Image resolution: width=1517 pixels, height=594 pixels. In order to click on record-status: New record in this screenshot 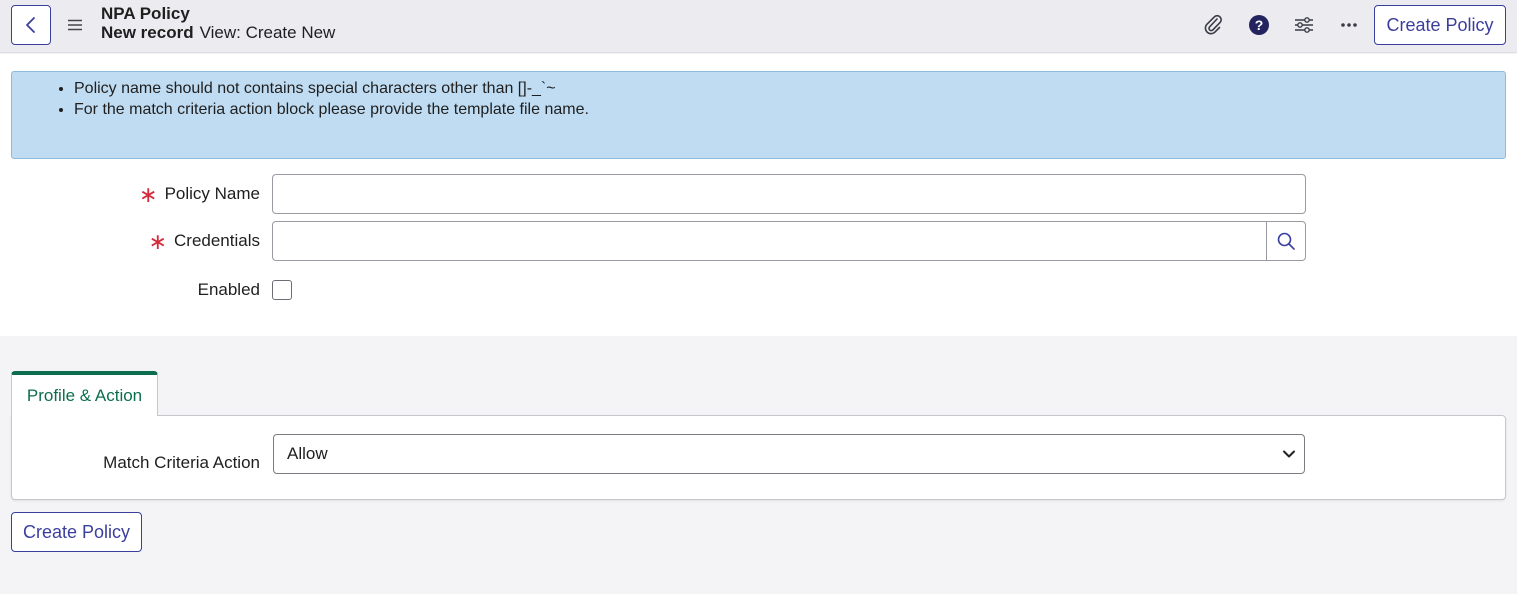, I will do `click(147, 32)`.